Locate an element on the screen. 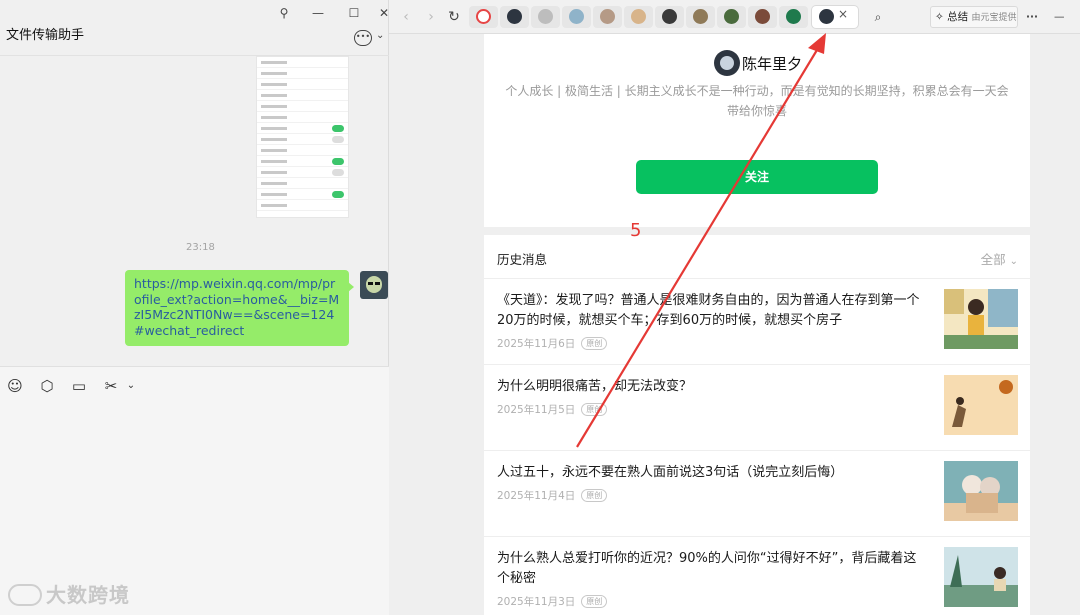 Image resolution: width=1080 pixels, height=615 pixels. filter-label: 全部 is located at coordinates (993, 259).